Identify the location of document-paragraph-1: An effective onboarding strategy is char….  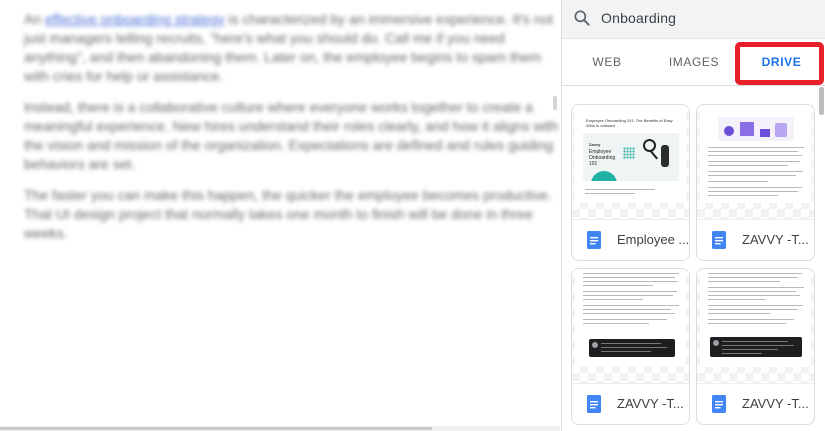
(289, 47).